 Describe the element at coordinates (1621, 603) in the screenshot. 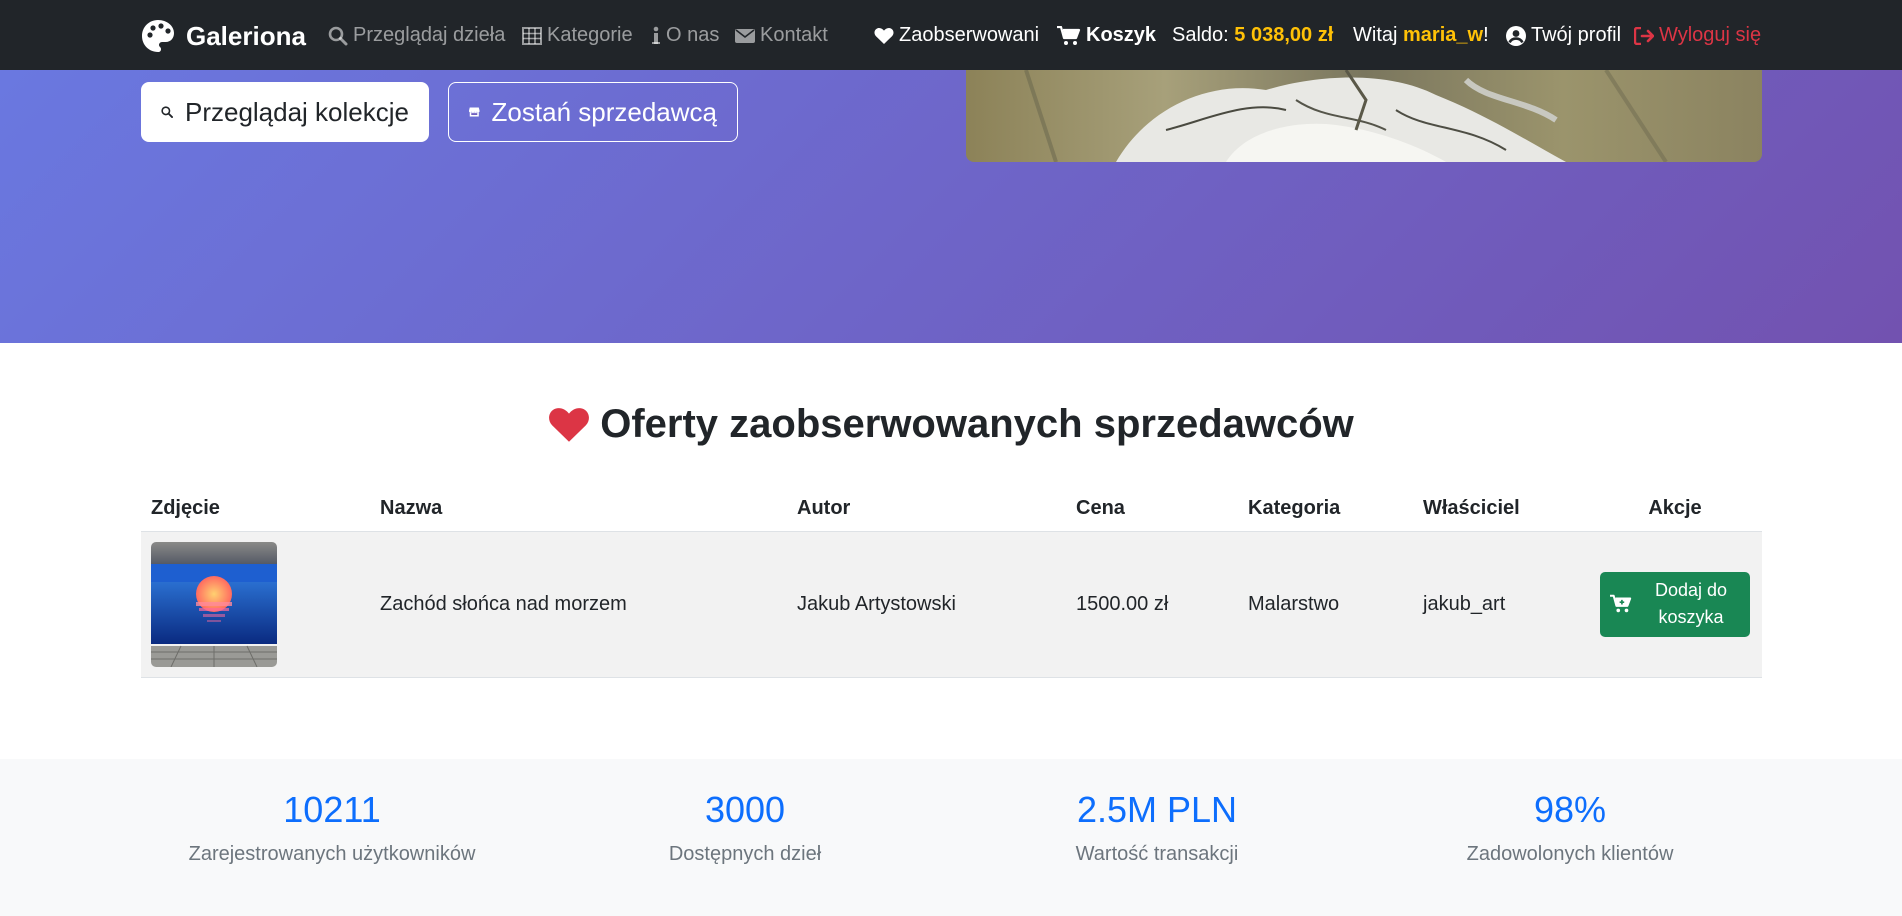

I see `cart-plus-icon` at that location.